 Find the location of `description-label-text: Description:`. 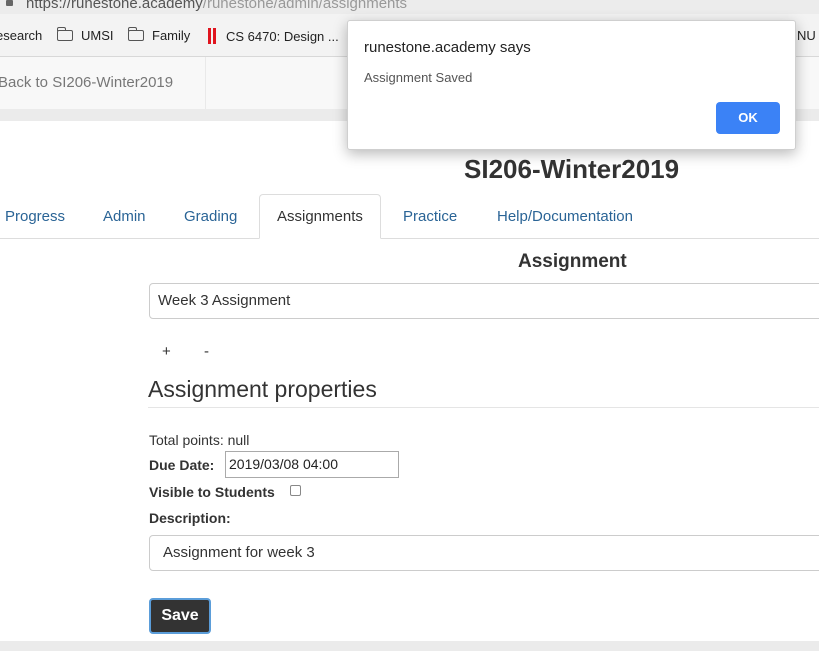

description-label-text: Description: is located at coordinates (190, 518).